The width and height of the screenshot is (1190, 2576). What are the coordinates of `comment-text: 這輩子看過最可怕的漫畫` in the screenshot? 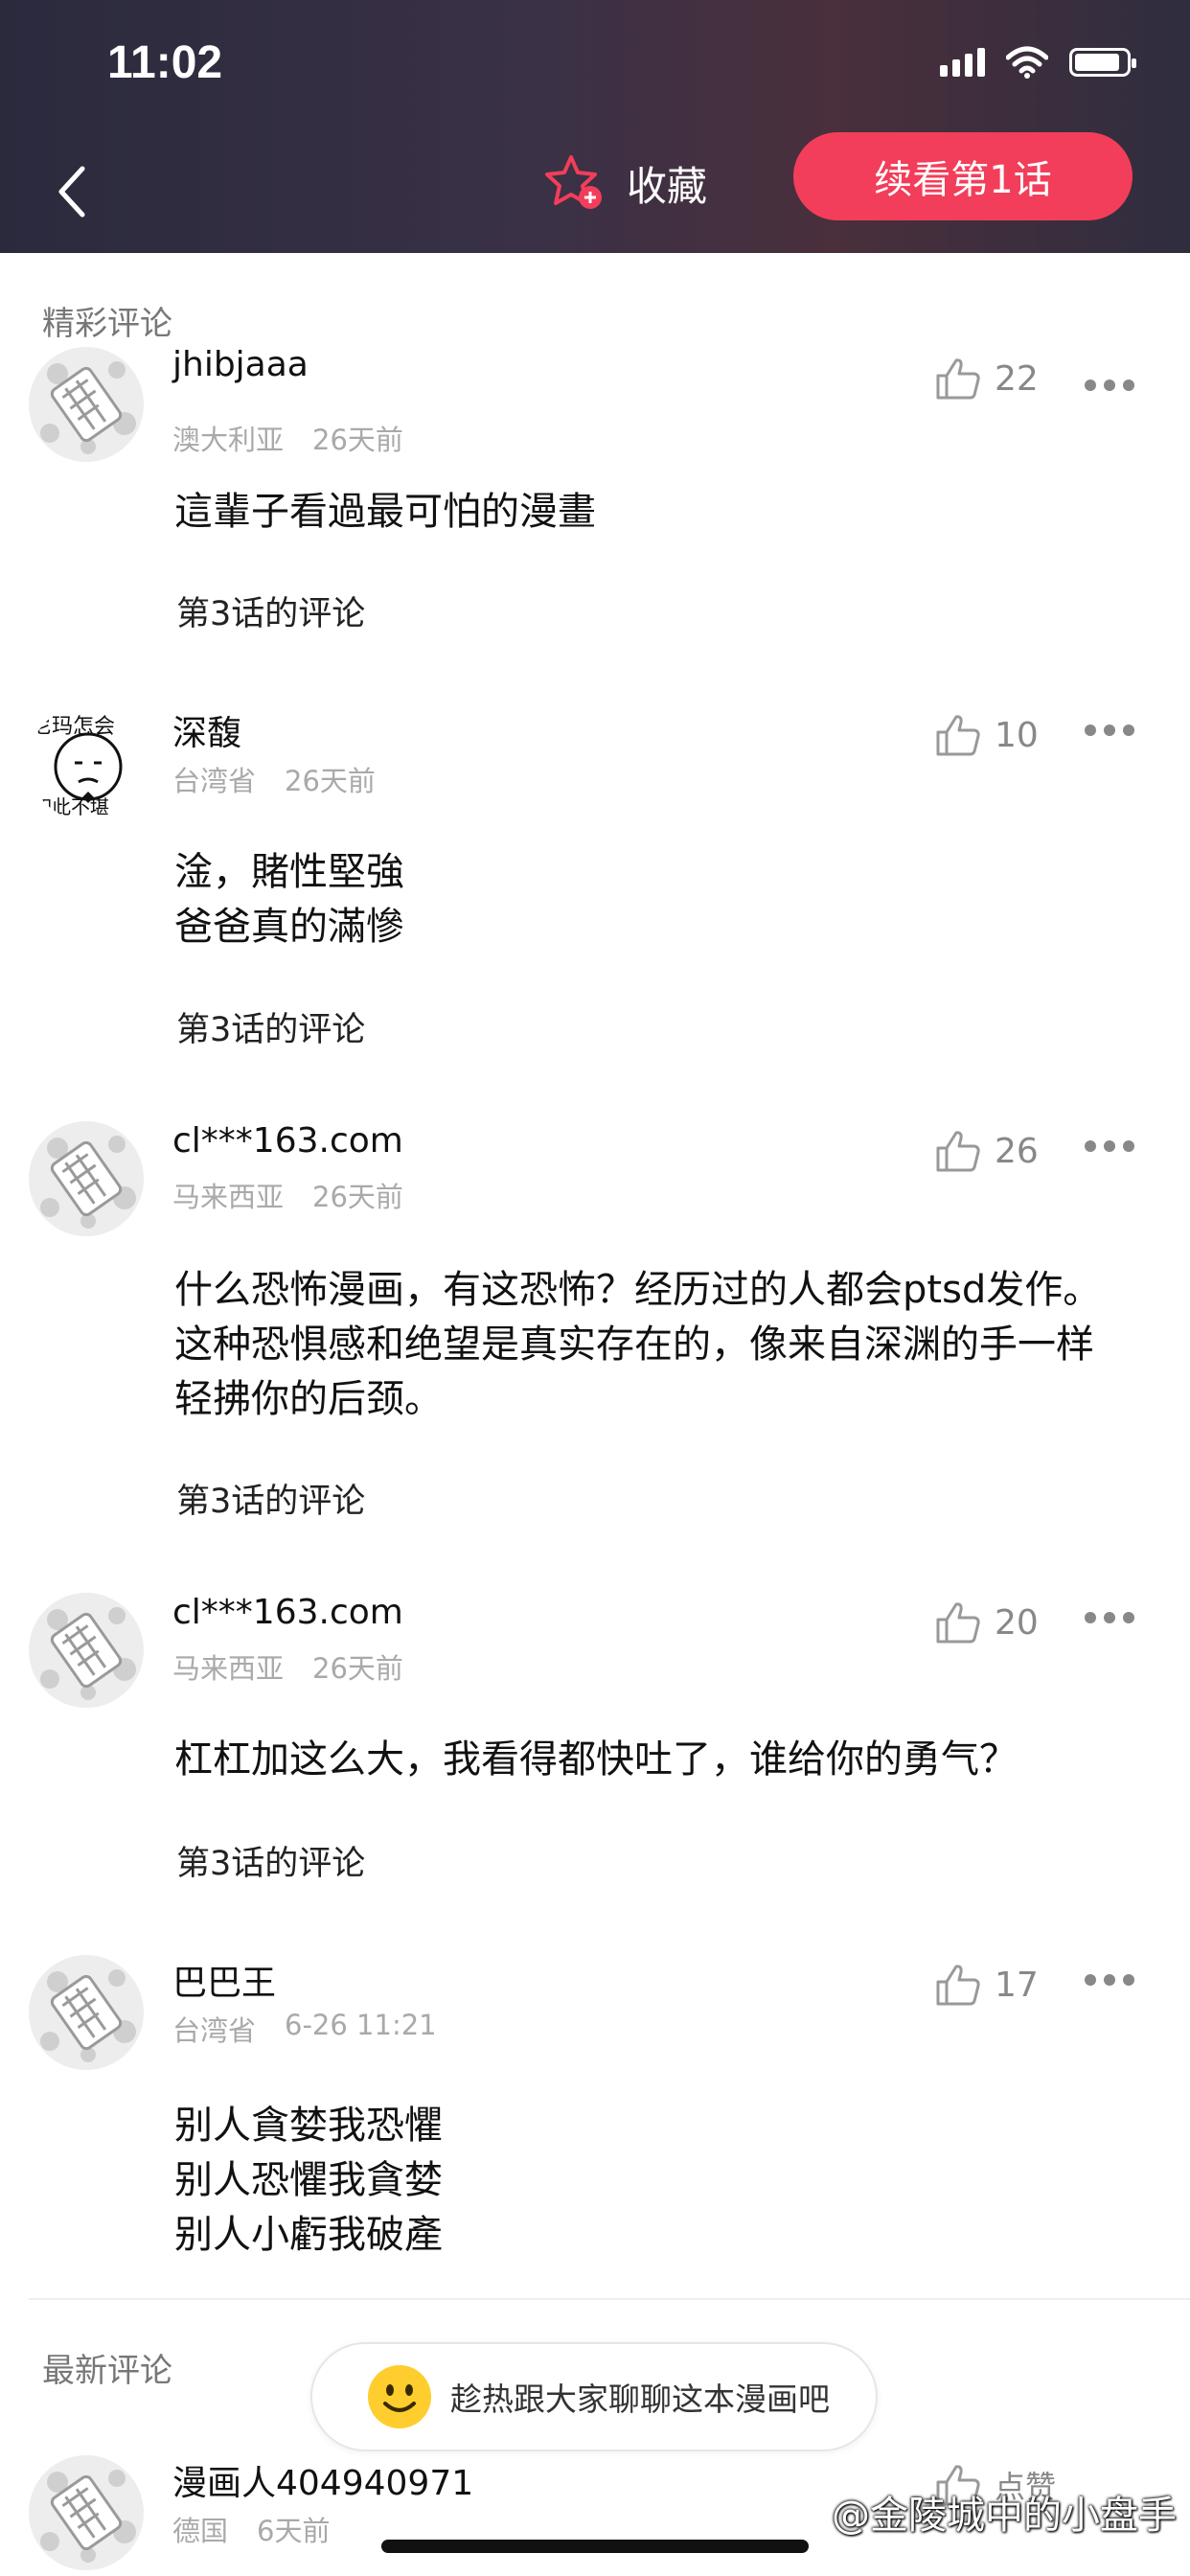 It's located at (385, 512).